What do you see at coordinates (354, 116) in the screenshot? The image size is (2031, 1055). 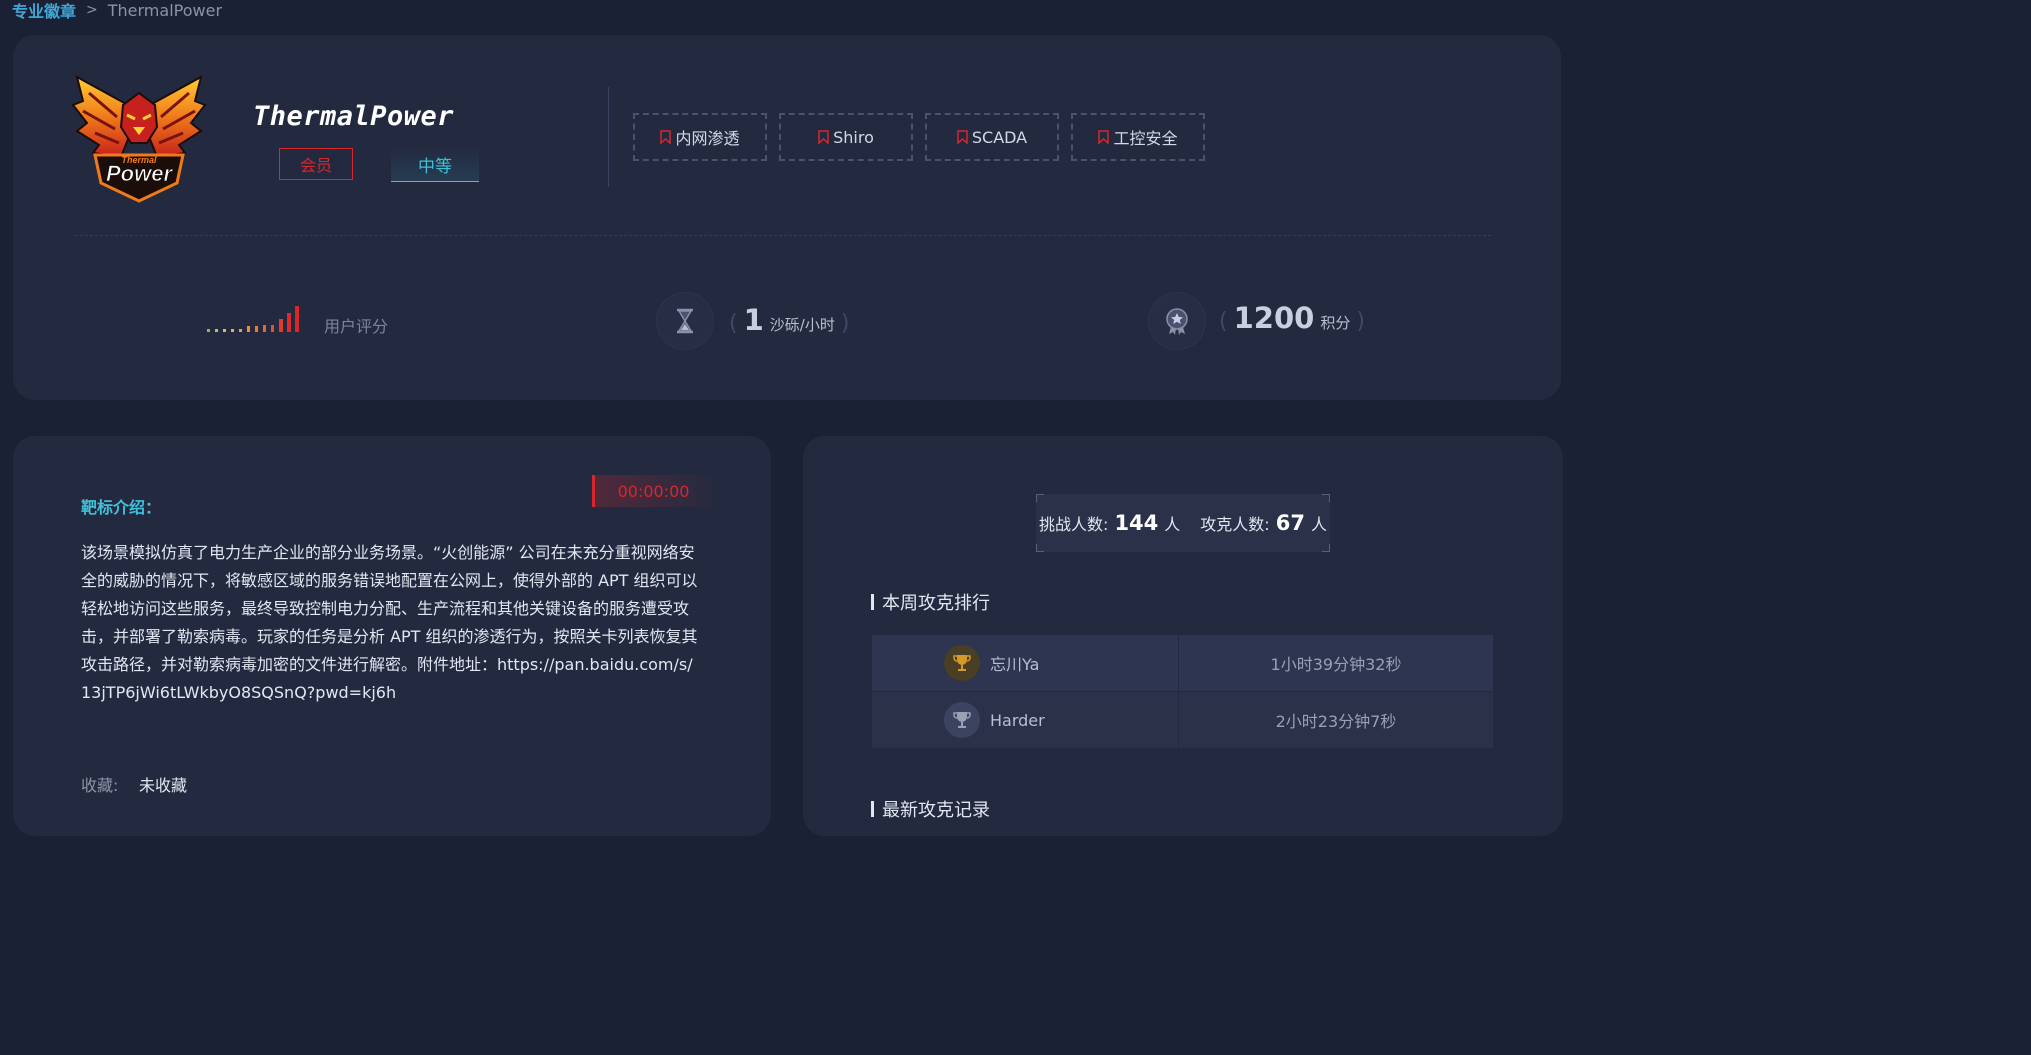 I see `badge-title: ThermalPower` at bounding box center [354, 116].